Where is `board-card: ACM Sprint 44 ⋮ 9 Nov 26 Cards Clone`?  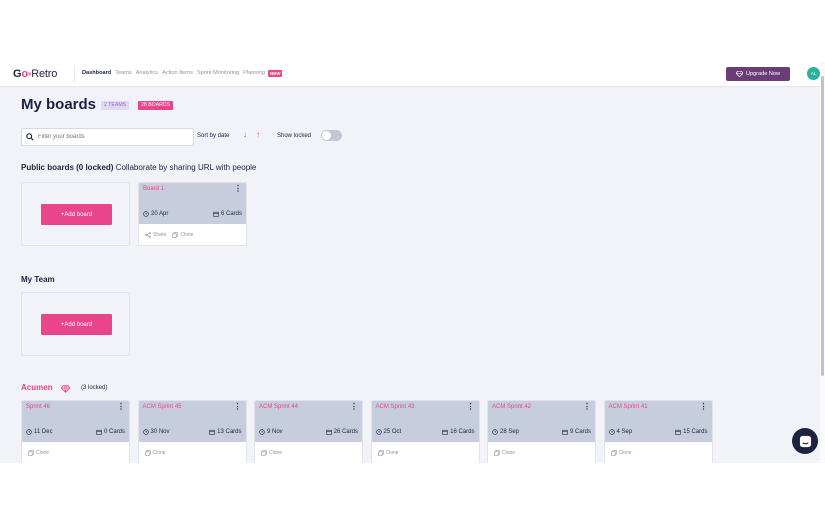 board-card: ACM Sprint 44 ⋮ 9 Nov 26 Cards Clone is located at coordinates (308, 431).